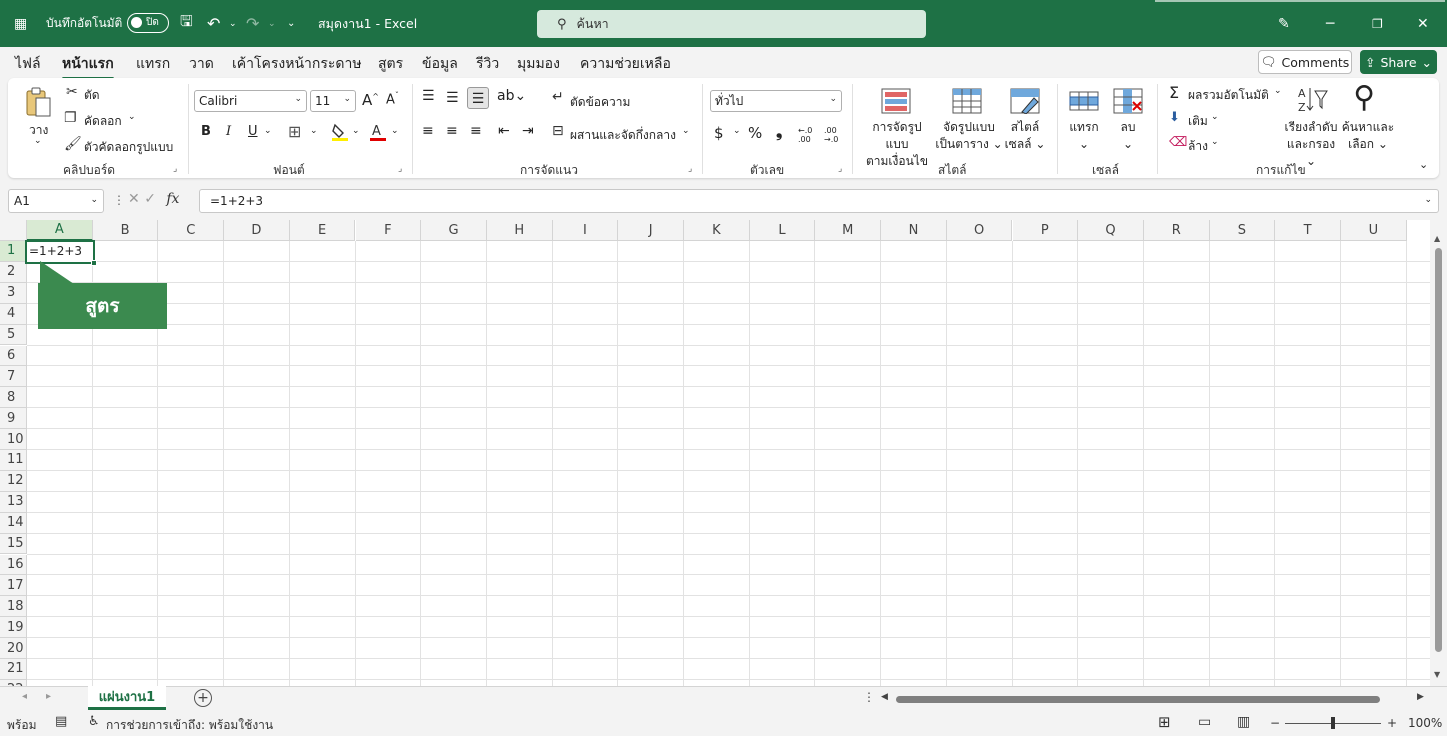 The image size is (1447, 736). What do you see at coordinates (233, 23) in the screenshot?
I see `undo-dropdown-icon: ⌄` at bounding box center [233, 23].